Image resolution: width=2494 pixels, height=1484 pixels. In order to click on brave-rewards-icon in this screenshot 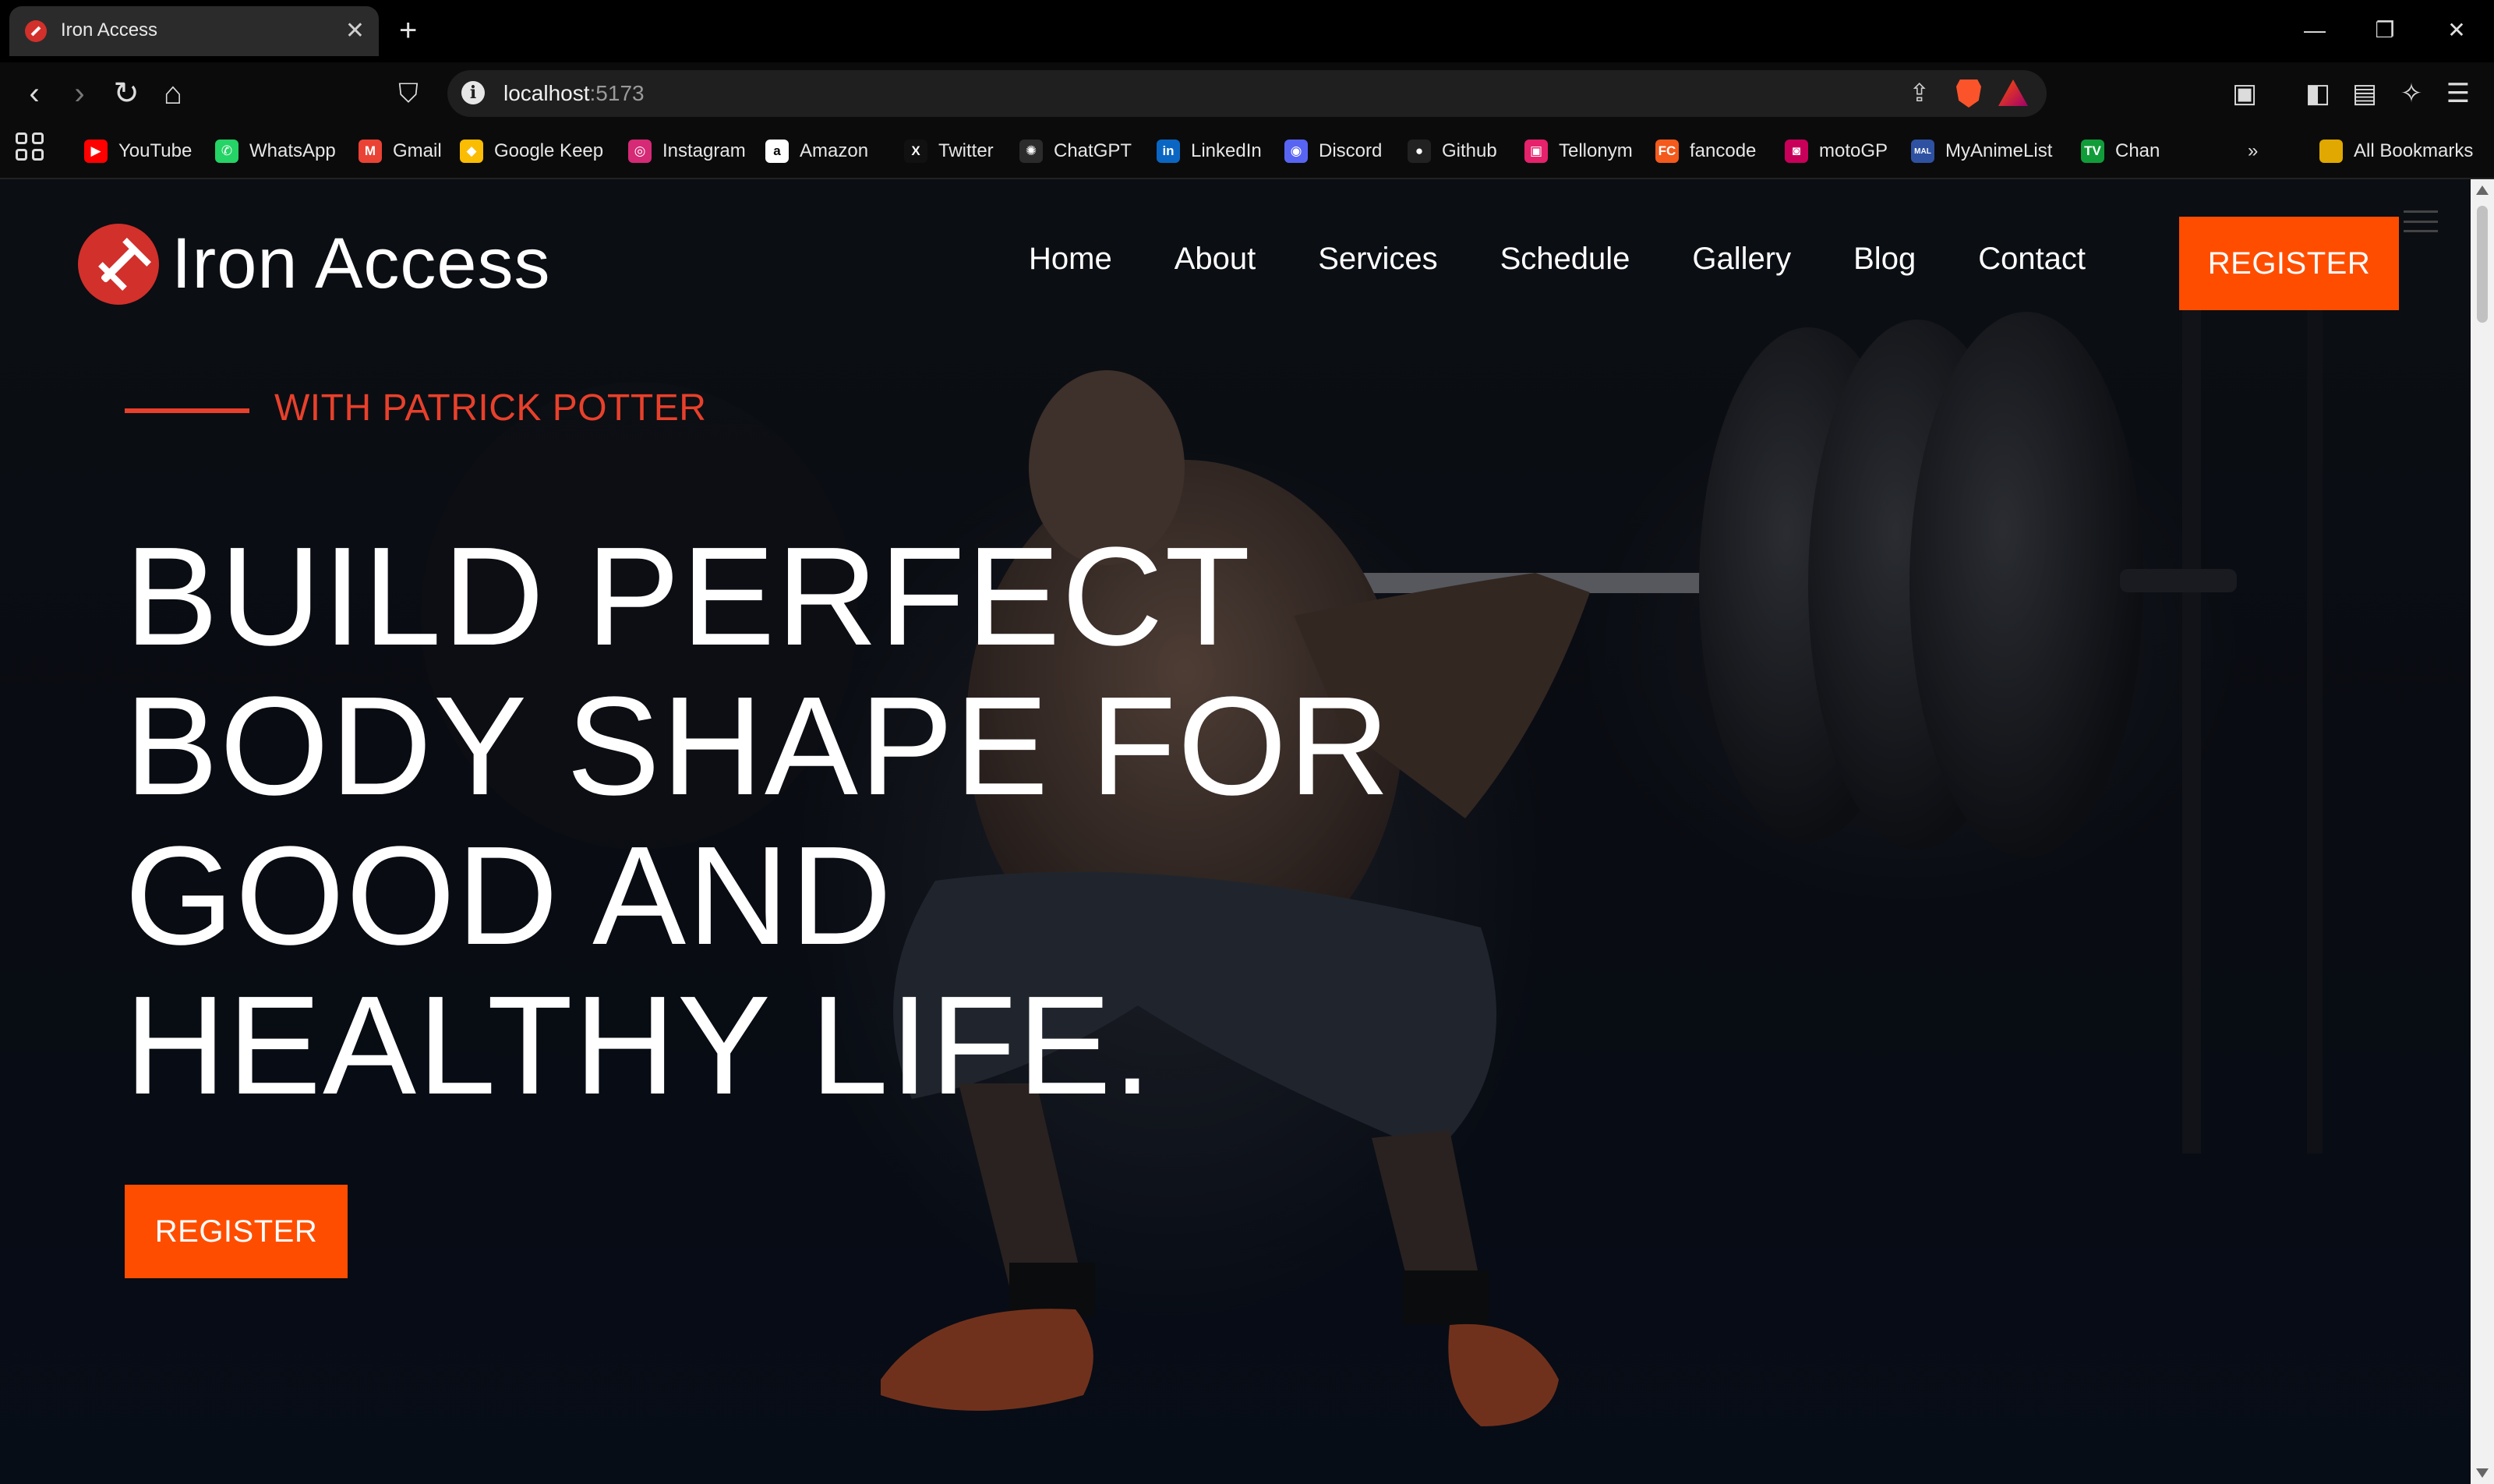, I will do `click(2013, 93)`.